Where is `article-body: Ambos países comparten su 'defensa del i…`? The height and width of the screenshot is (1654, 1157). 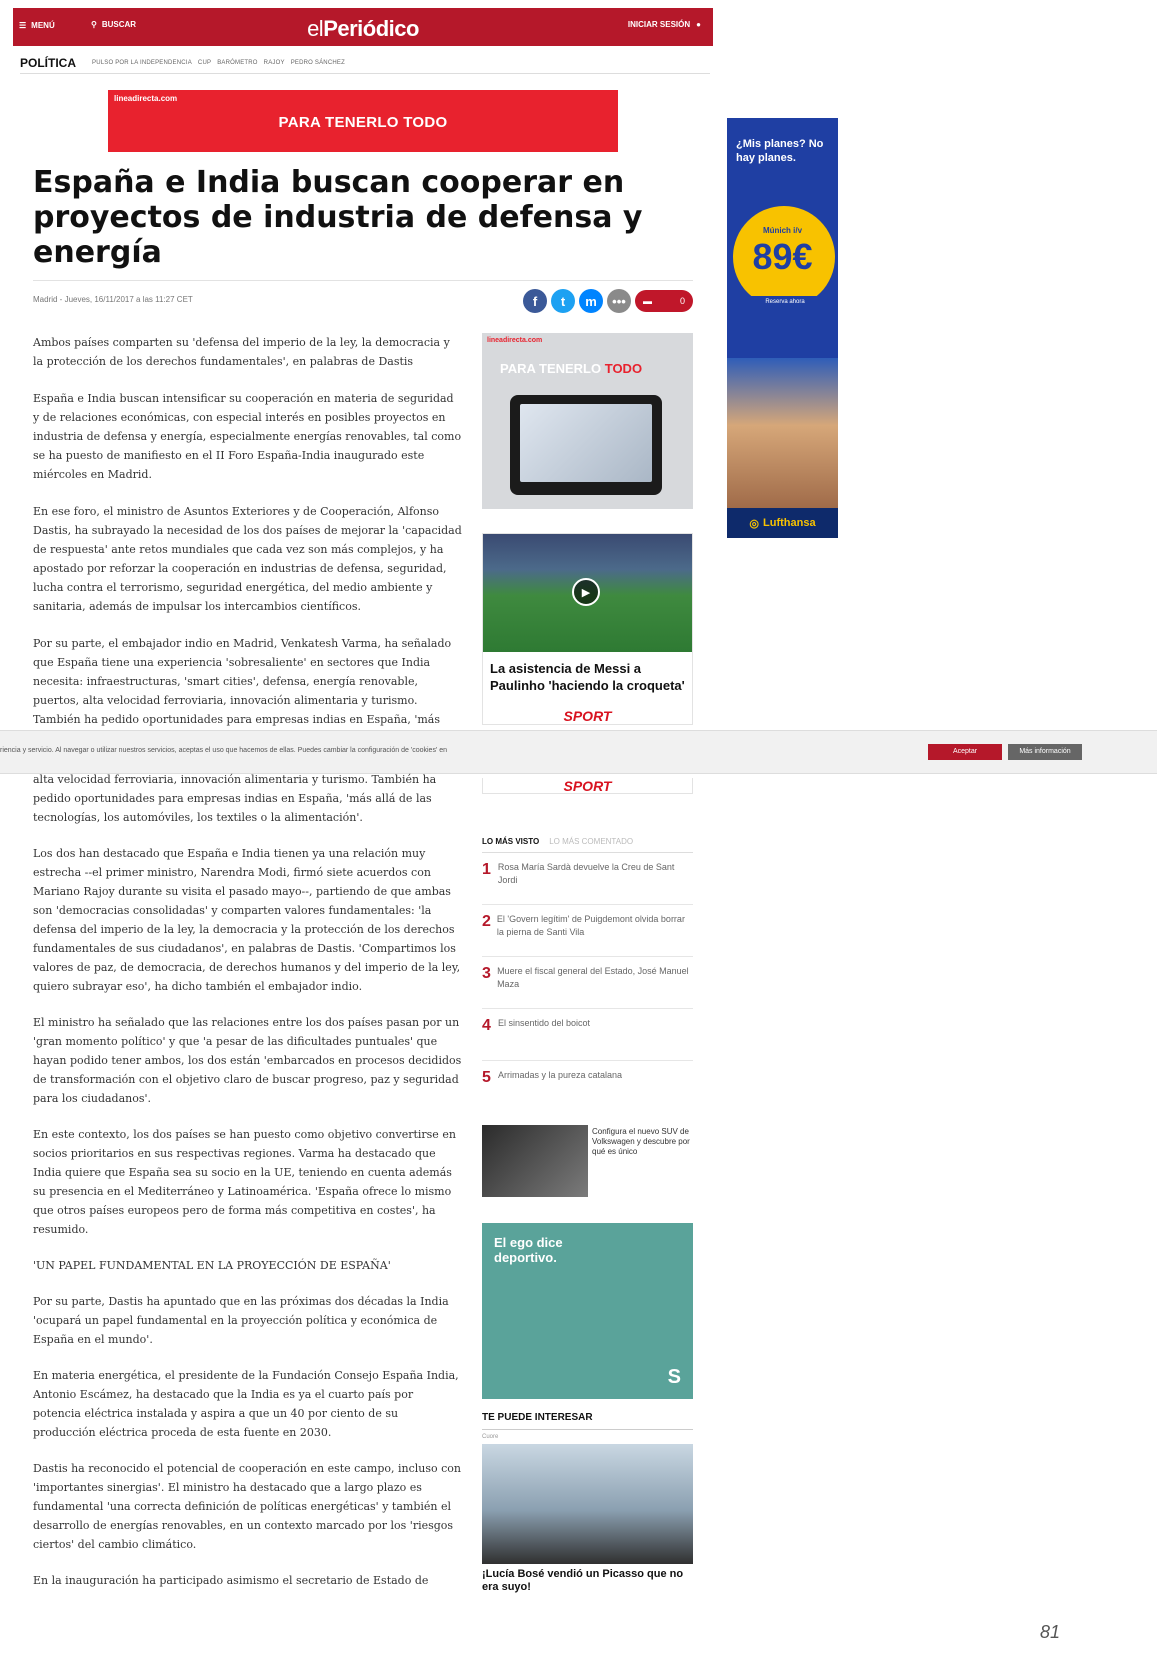 article-body: Ambos países comparten su 'defensa del i… is located at coordinates (248, 540).